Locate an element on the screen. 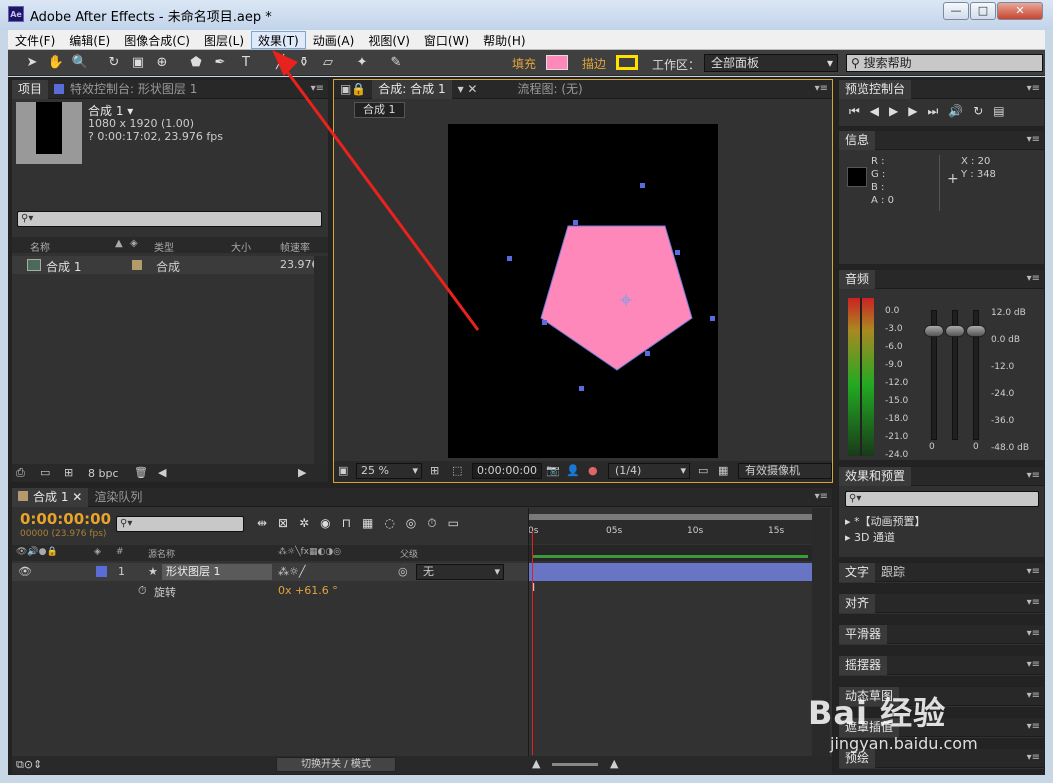 This screenshot has height=783, width=1053. viewer-timecode: 0:00:00:00 is located at coordinates (507, 471).